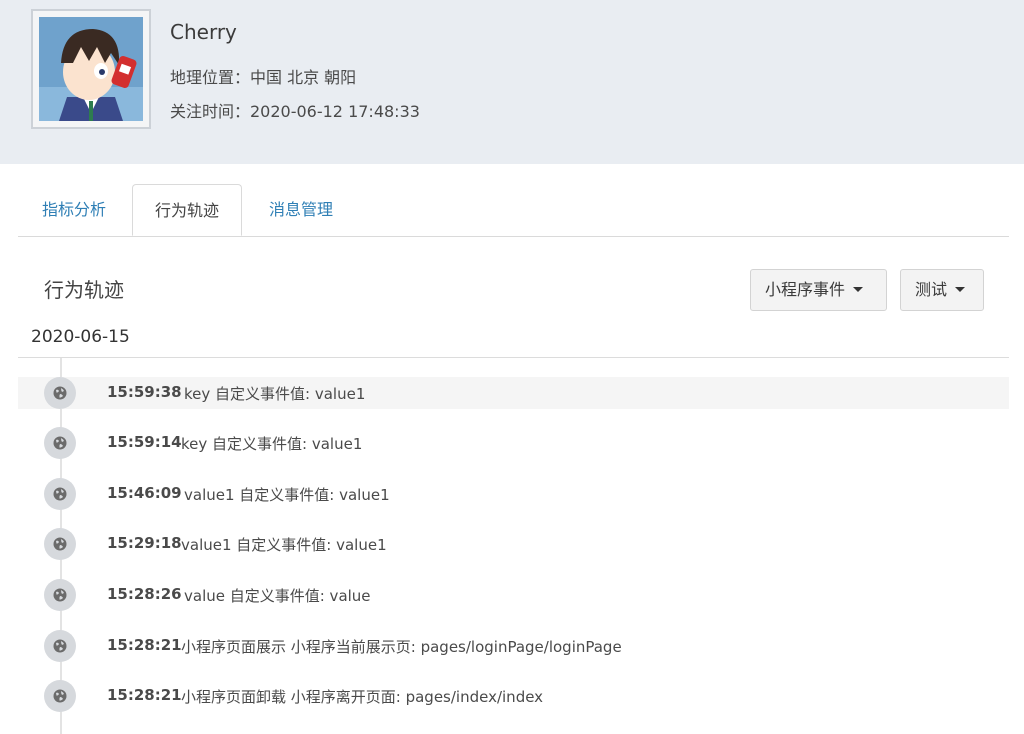 This screenshot has height=734, width=1024. Describe the element at coordinates (277, 596) in the screenshot. I see `event-description: value 自定义事件值: value` at that location.